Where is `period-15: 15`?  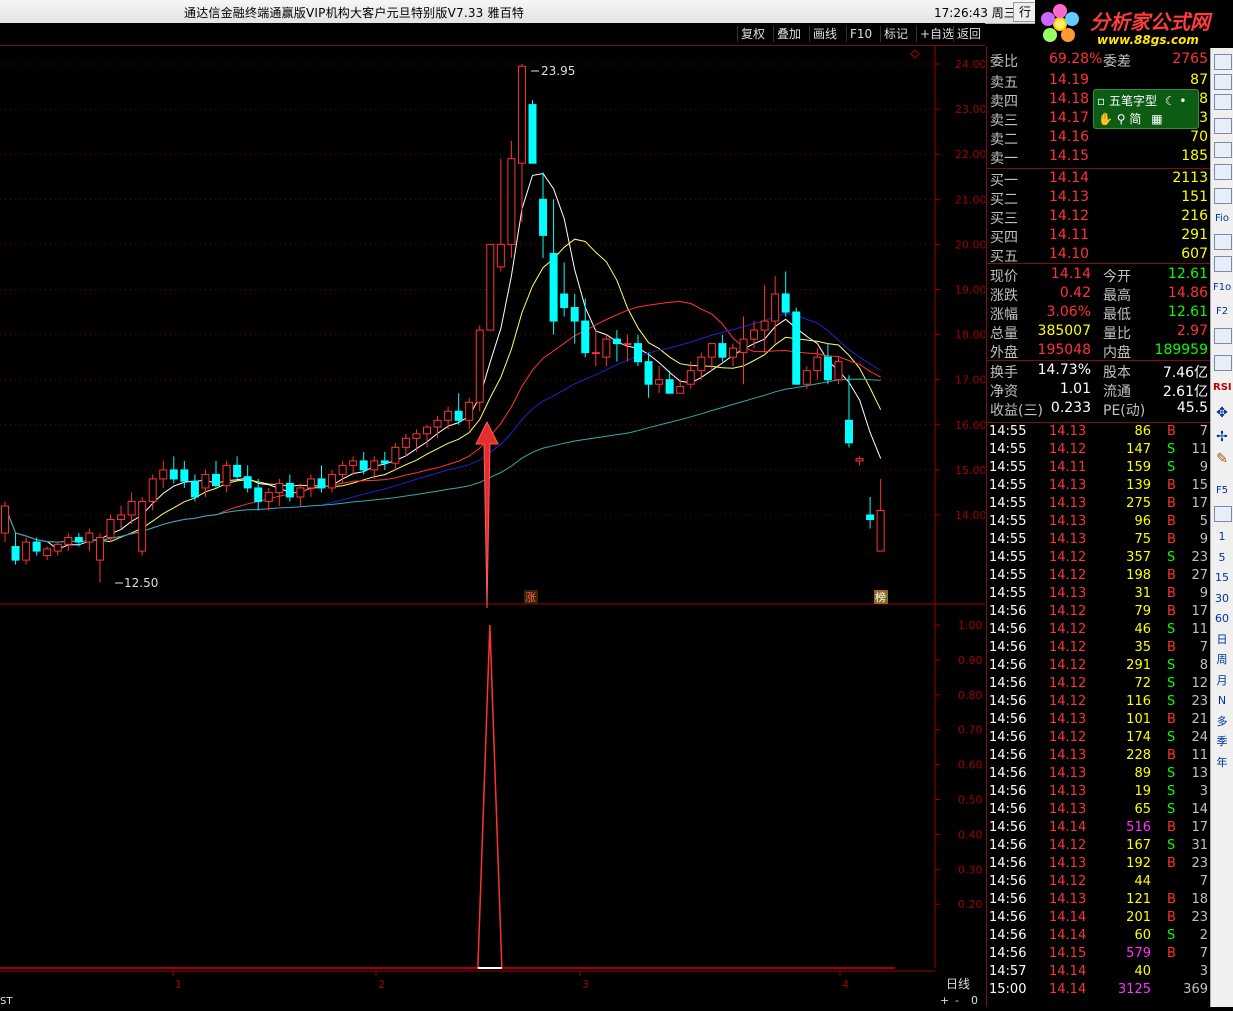 period-15: 15 is located at coordinates (1222, 577).